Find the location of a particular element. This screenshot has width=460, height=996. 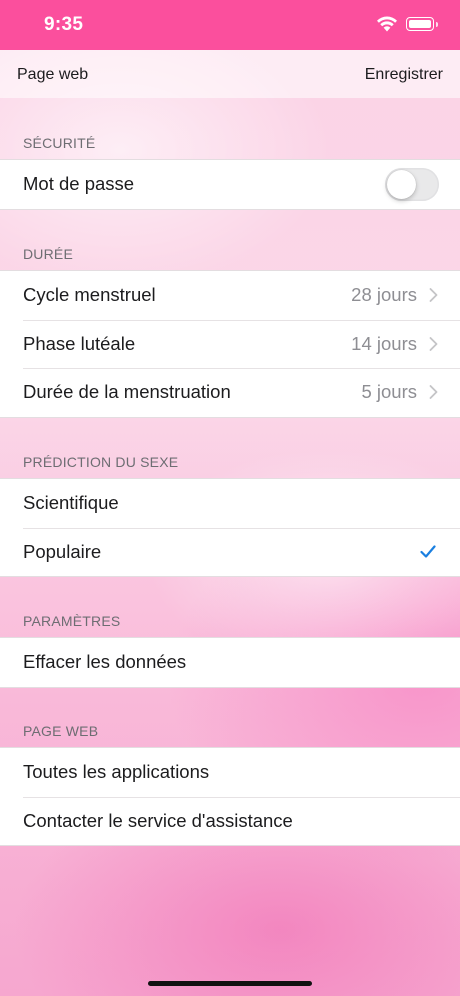

group-settings: Effacer les données is located at coordinates (230, 662).